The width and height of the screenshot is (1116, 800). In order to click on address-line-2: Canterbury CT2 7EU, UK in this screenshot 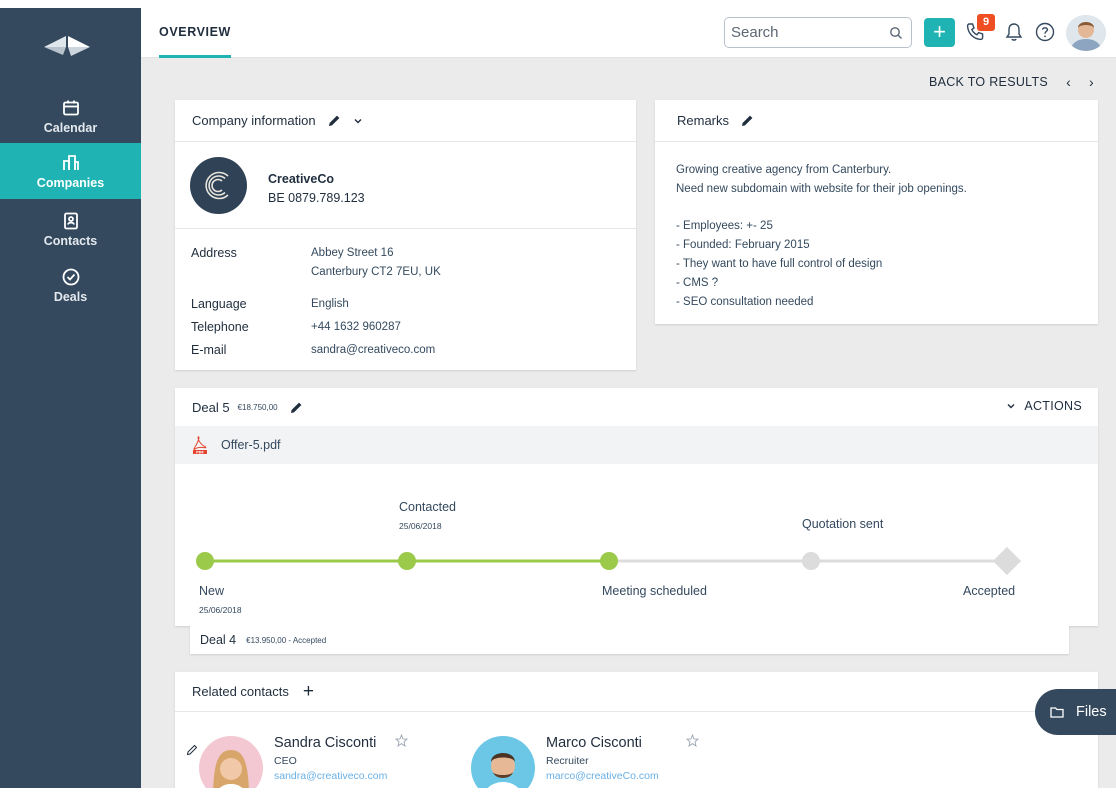, I will do `click(376, 272)`.